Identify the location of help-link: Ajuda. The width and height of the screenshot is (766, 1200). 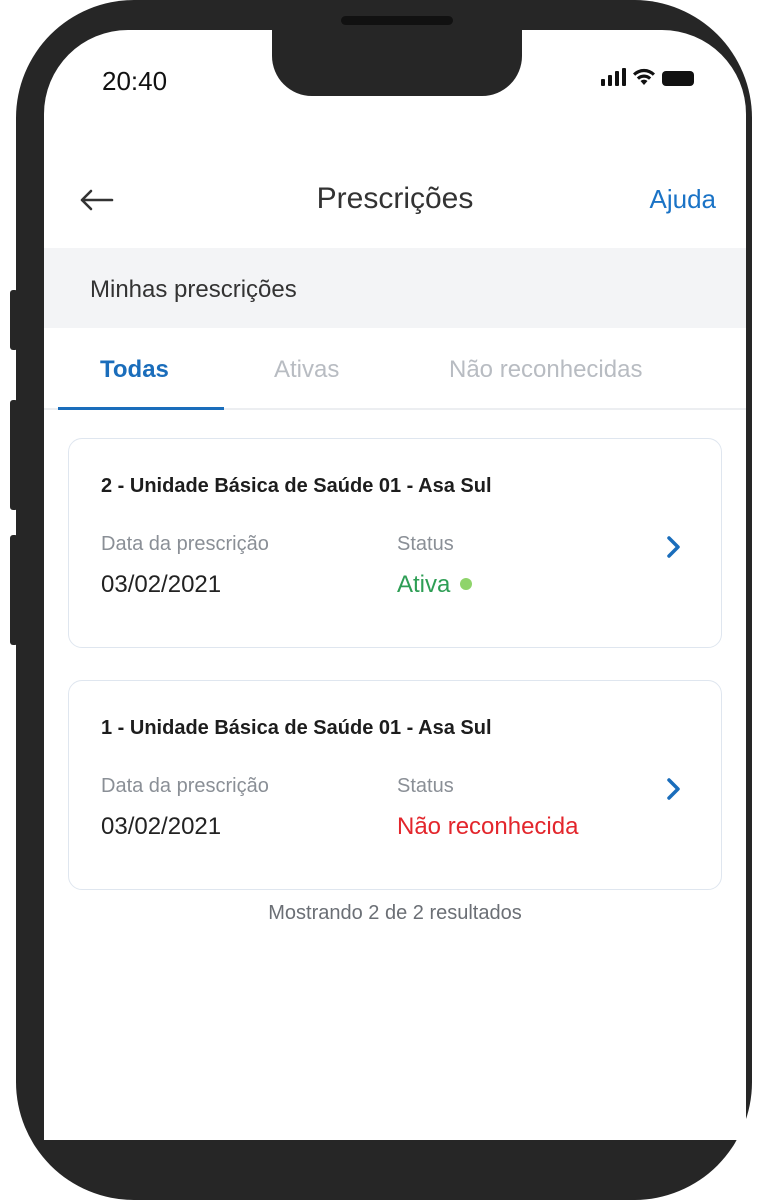
(683, 199).